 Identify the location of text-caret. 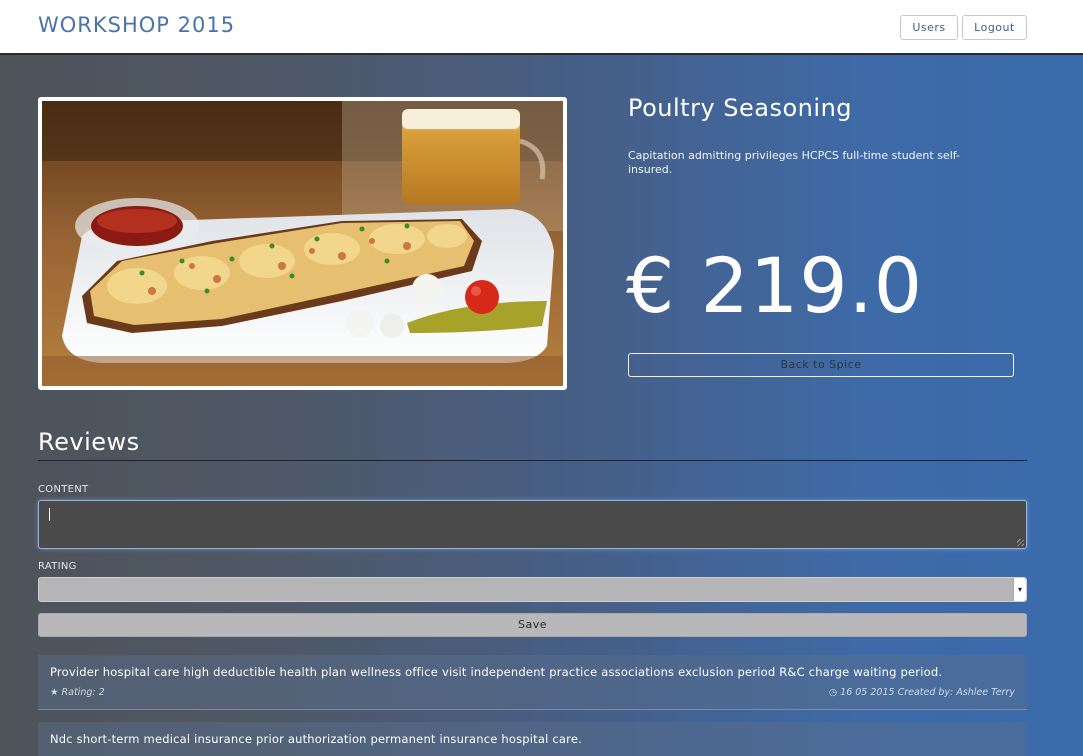
(49, 514).